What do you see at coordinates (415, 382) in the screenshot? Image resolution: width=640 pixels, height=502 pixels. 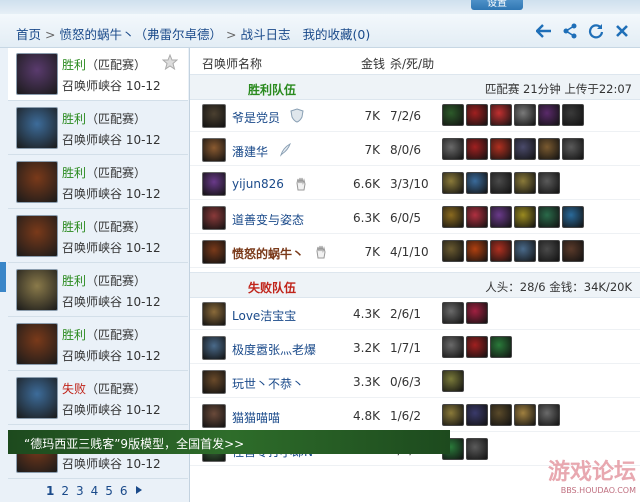 I see `player-row: 玩世丶不恭丶 3.3K 0/6/3` at bounding box center [415, 382].